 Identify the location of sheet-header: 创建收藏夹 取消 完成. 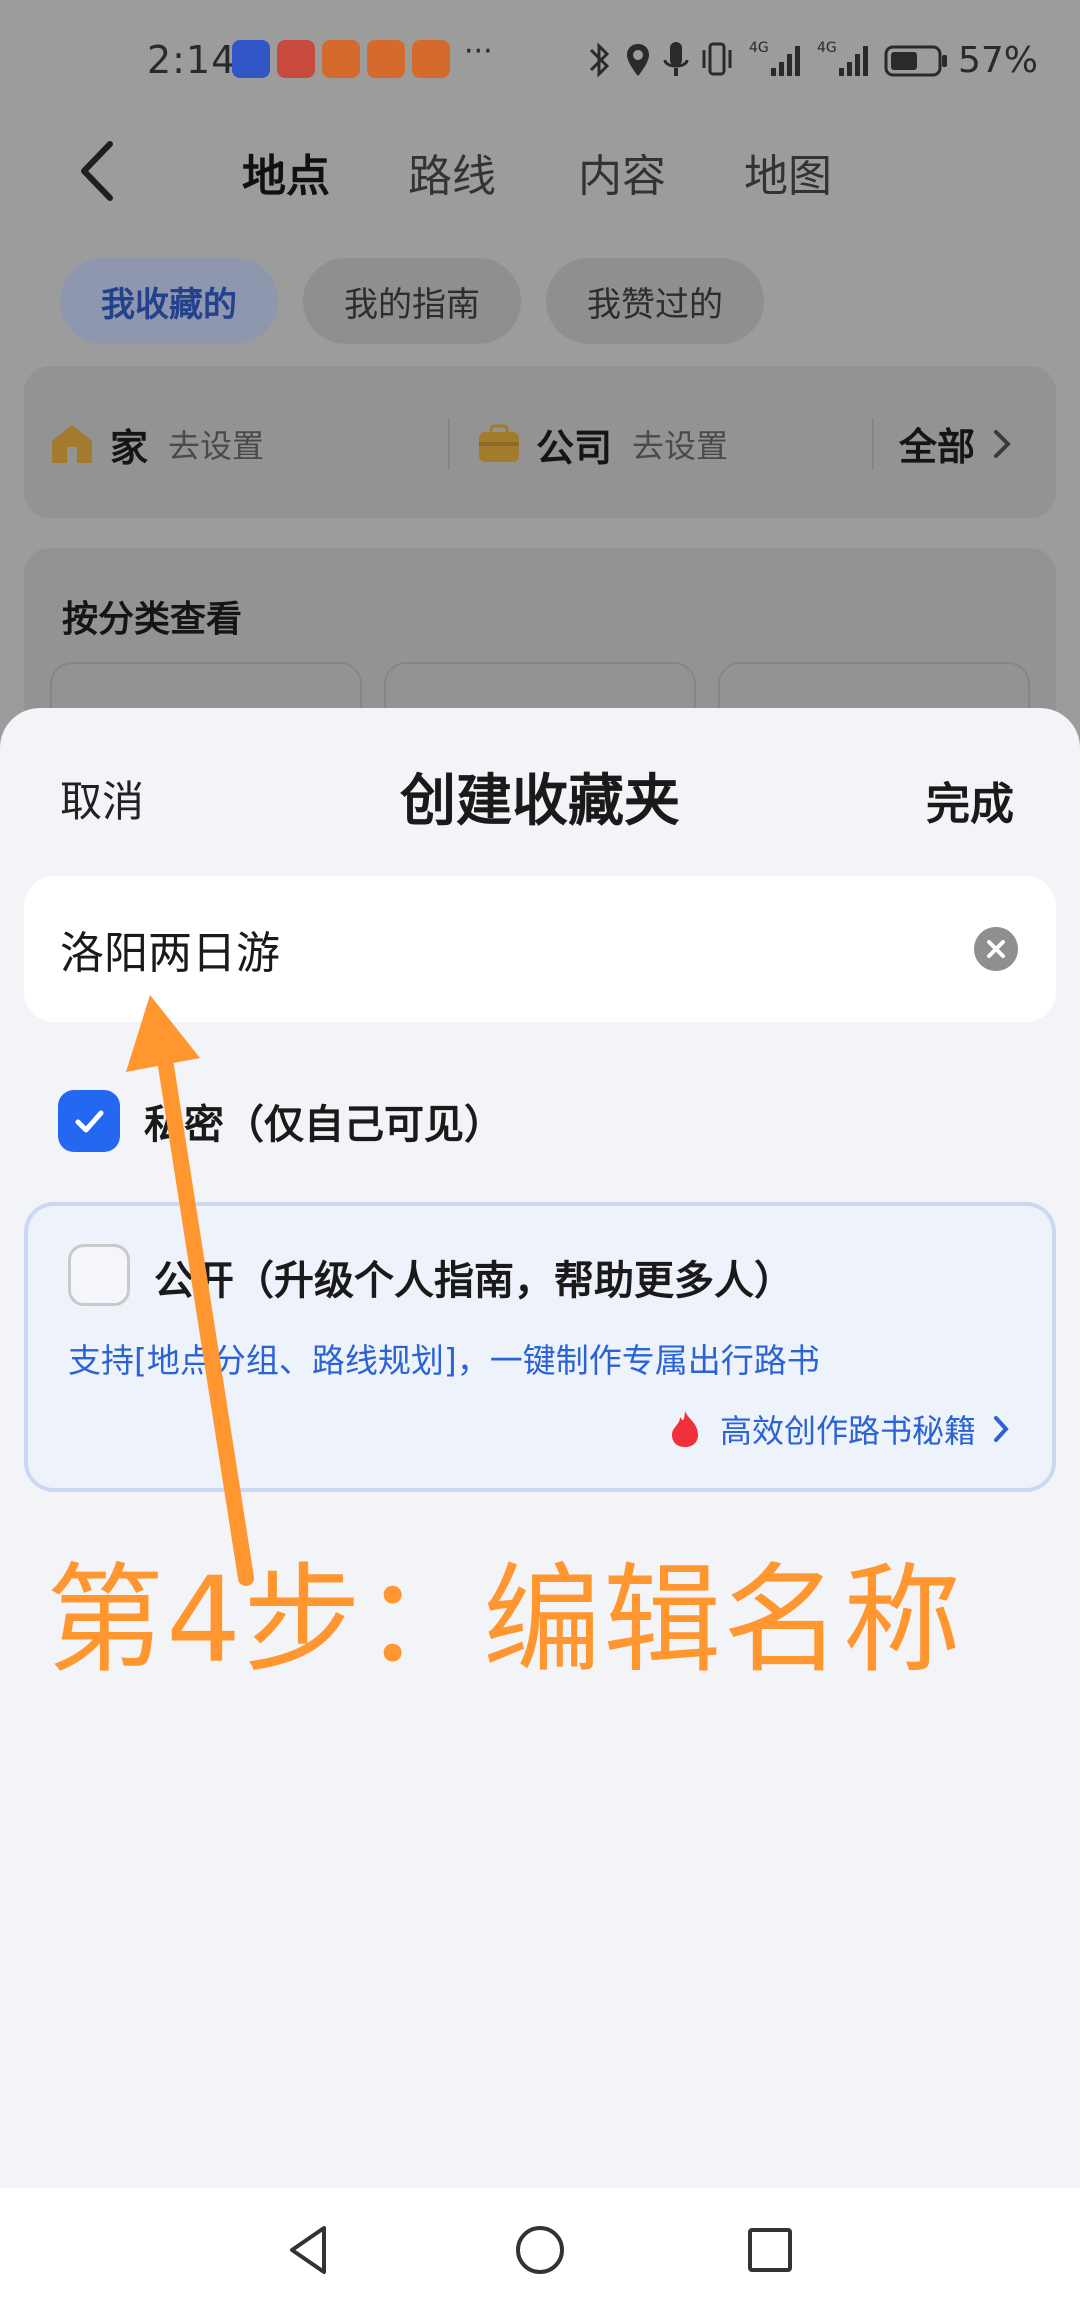
(540, 793).